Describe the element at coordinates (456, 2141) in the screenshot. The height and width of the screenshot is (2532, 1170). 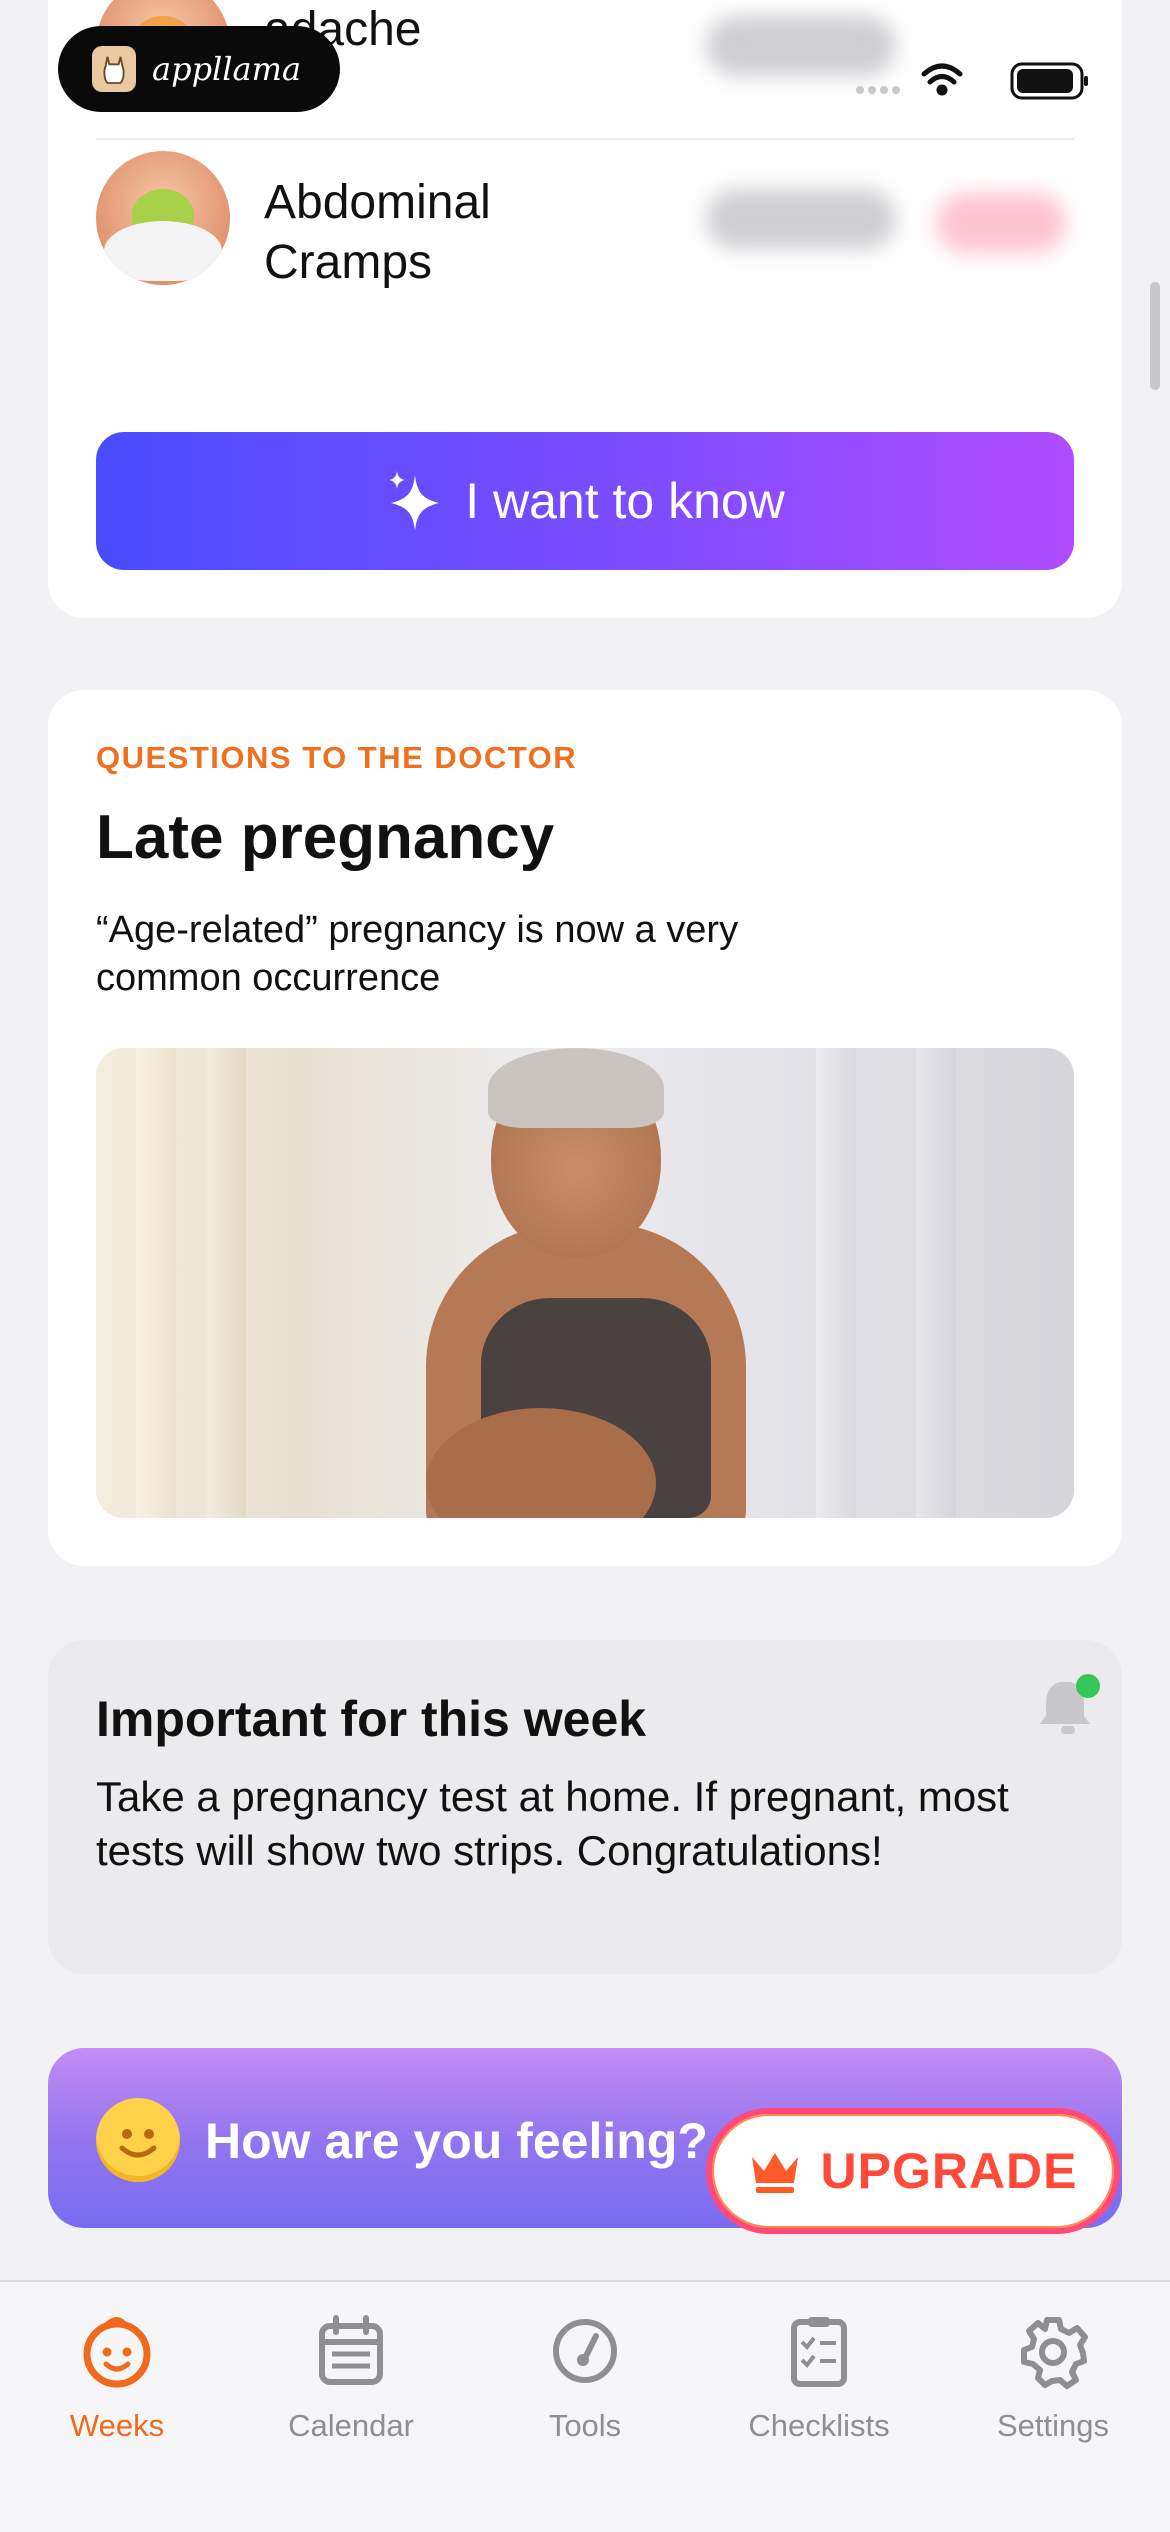
I see `feeling-prompt: How are you feeling?` at that location.